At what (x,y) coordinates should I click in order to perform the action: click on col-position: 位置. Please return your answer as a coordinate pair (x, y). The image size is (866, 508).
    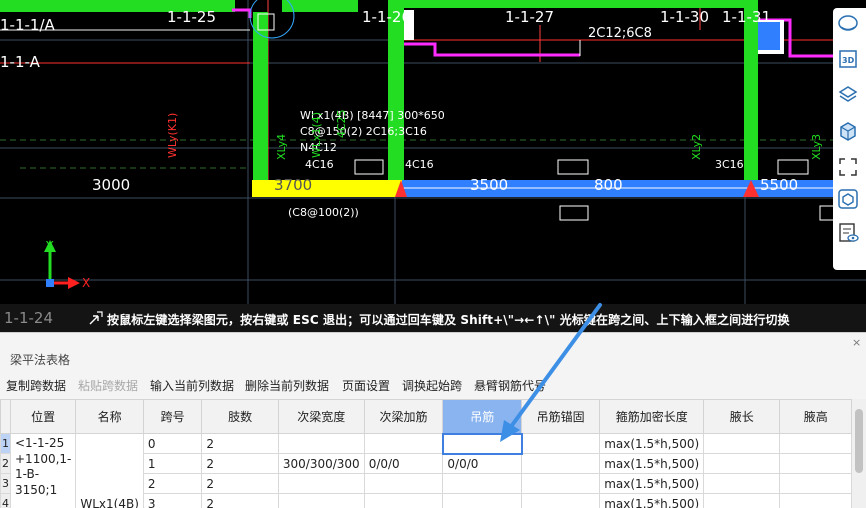
    Looking at the image, I should click on (43, 416).